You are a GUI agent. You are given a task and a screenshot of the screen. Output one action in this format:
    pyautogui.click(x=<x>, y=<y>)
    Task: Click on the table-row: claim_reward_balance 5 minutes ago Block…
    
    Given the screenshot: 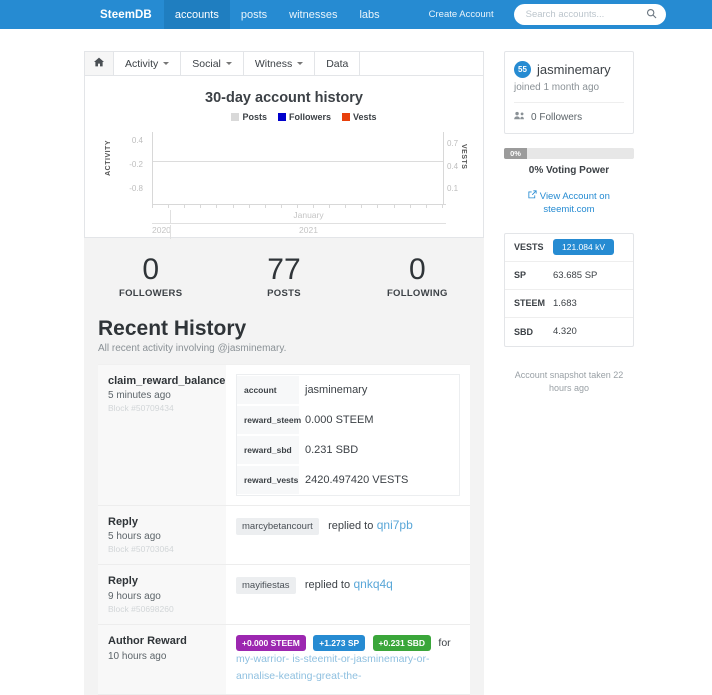 What is the action you would take?
    pyautogui.click(x=284, y=434)
    